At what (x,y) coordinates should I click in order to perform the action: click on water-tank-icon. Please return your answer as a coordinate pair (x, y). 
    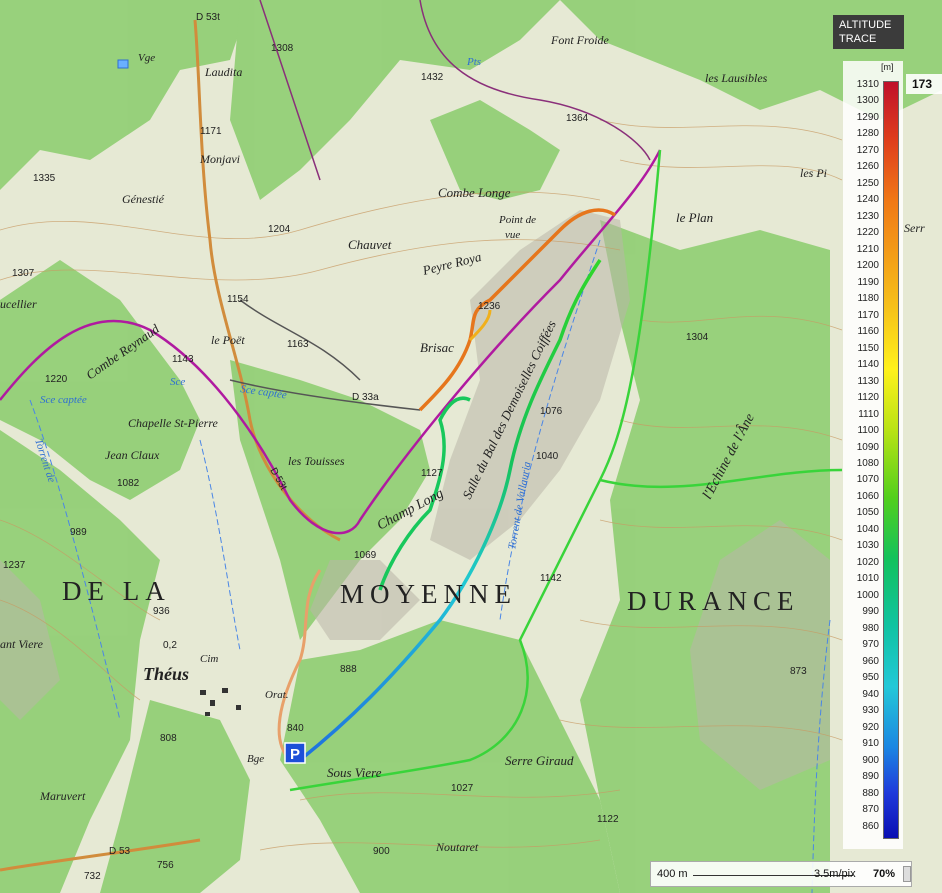
    Looking at the image, I should click on (123, 64).